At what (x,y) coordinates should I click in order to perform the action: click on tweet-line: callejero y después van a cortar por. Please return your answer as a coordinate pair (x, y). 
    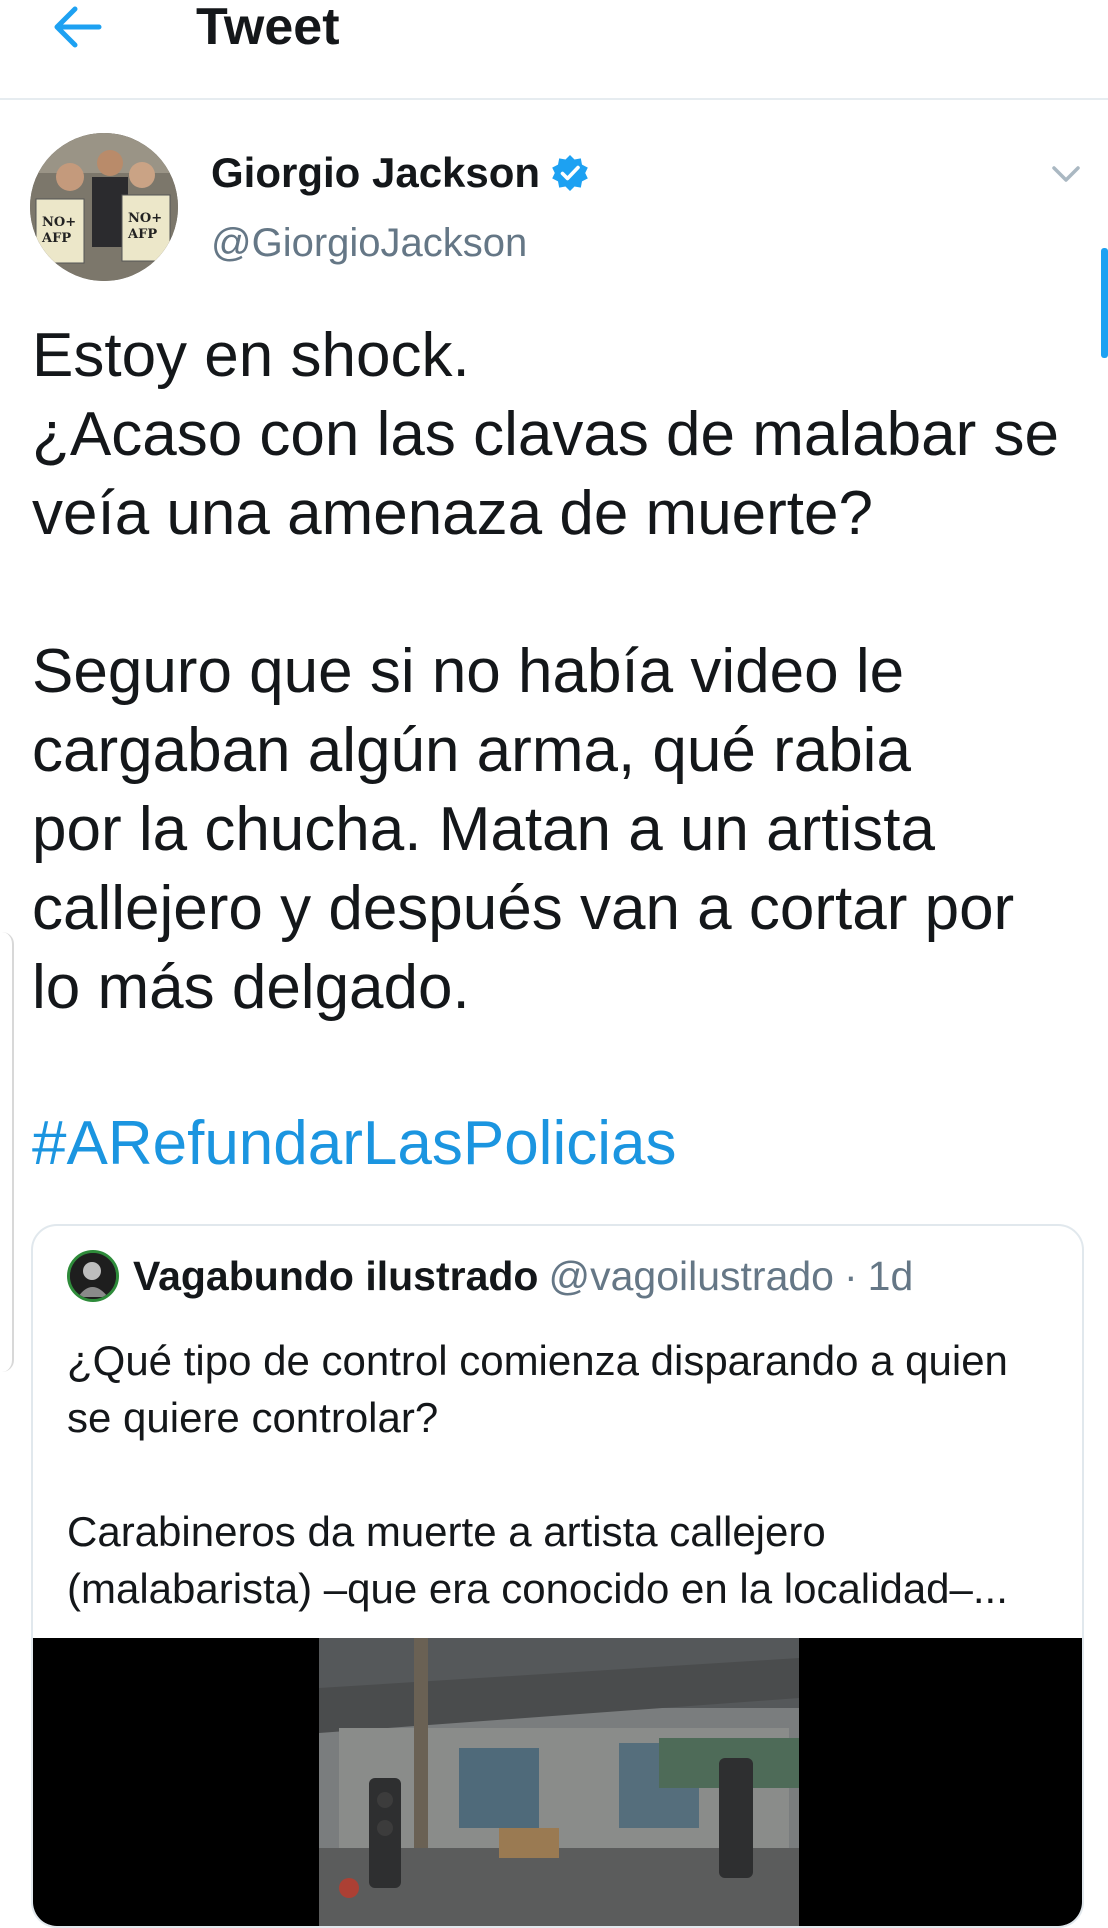
    Looking at the image, I should click on (523, 908).